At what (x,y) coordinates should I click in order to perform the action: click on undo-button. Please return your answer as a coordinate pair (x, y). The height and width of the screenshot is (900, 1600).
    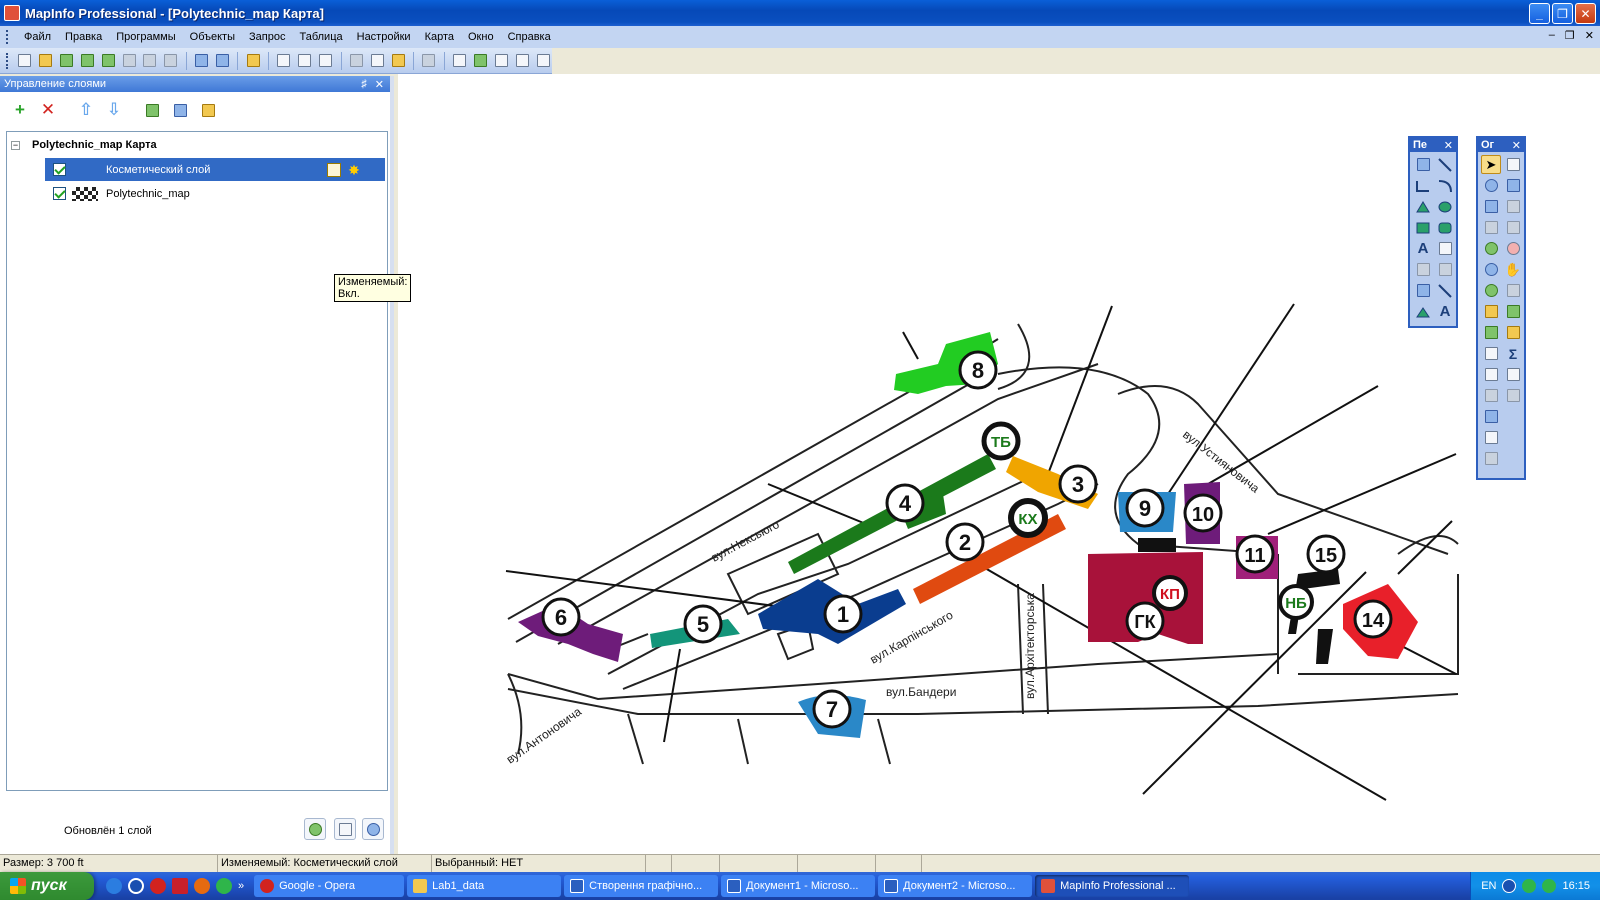
    Looking at the image, I should click on (429, 61).